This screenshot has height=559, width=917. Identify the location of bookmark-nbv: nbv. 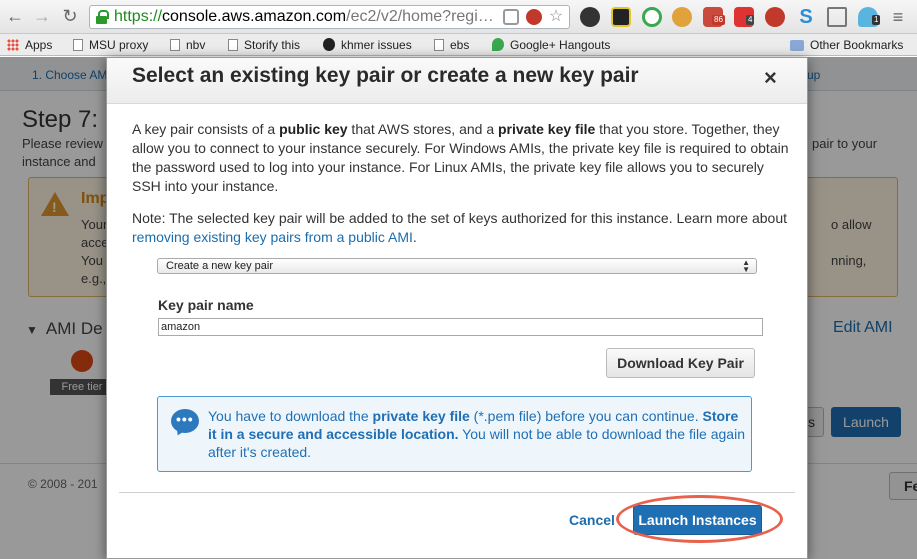
(187, 45).